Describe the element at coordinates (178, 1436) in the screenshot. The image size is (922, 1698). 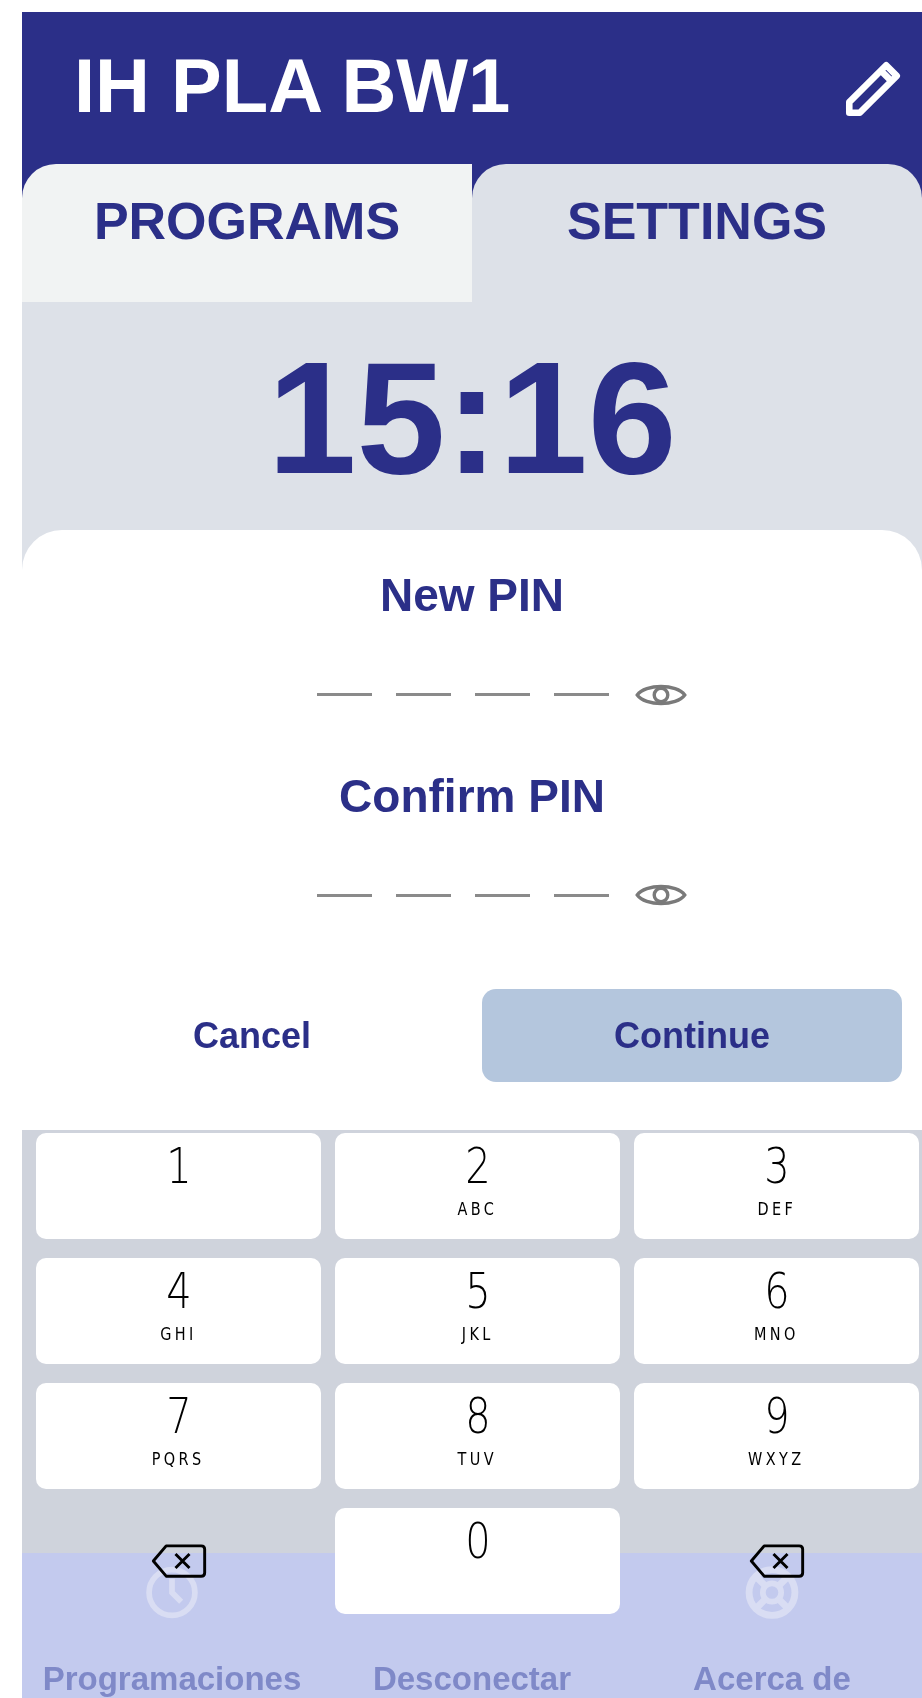
I see `keypad-key: 7 PQRS` at that location.